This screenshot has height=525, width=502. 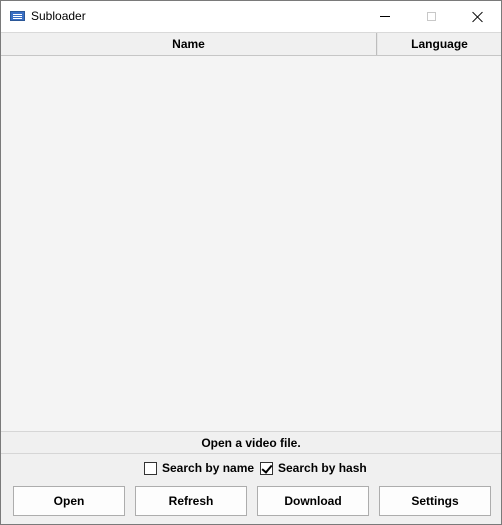 I want to click on settings-button: Settings, so click(x=435, y=501).